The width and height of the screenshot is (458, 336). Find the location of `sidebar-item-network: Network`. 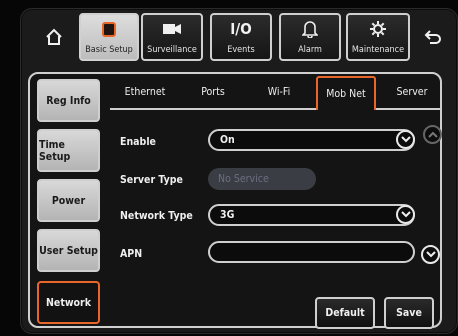

sidebar-item-network: Network is located at coordinates (68, 302).